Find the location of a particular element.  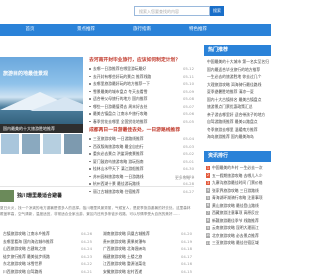

nav-item-featured: 特色推荐 is located at coordinates (198, 30).